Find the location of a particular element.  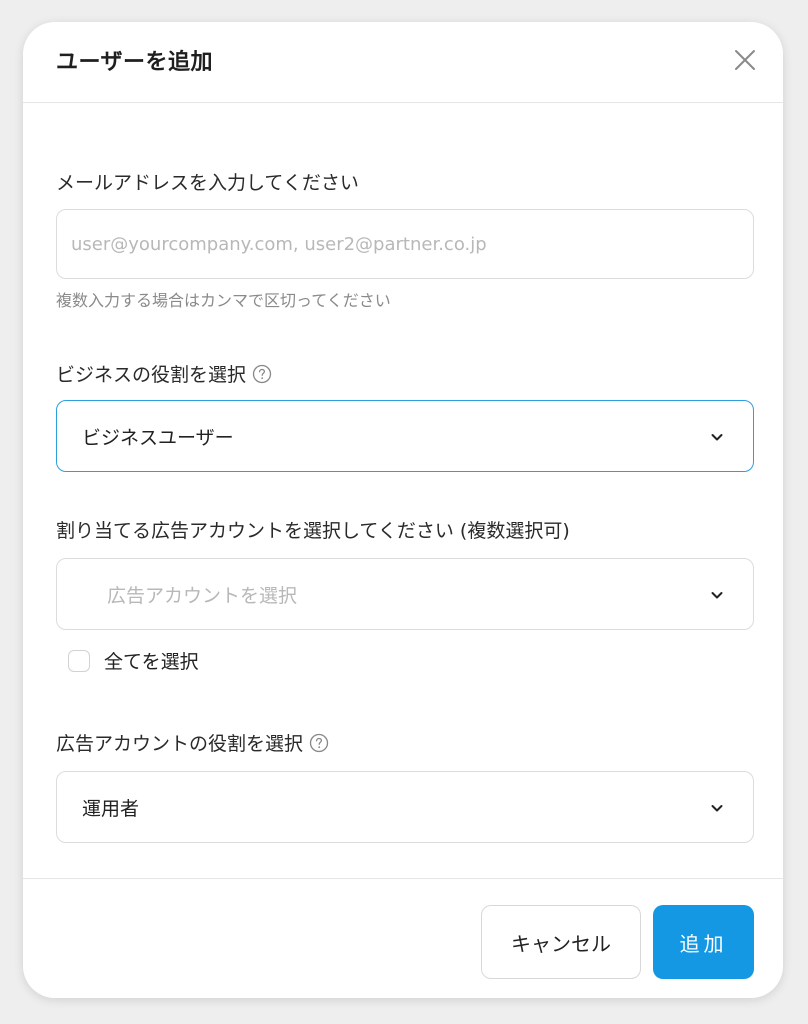

ad-accounts-label-text: 割り当てる広告アカウントを選択してください (複数選択可) is located at coordinates (313, 531).